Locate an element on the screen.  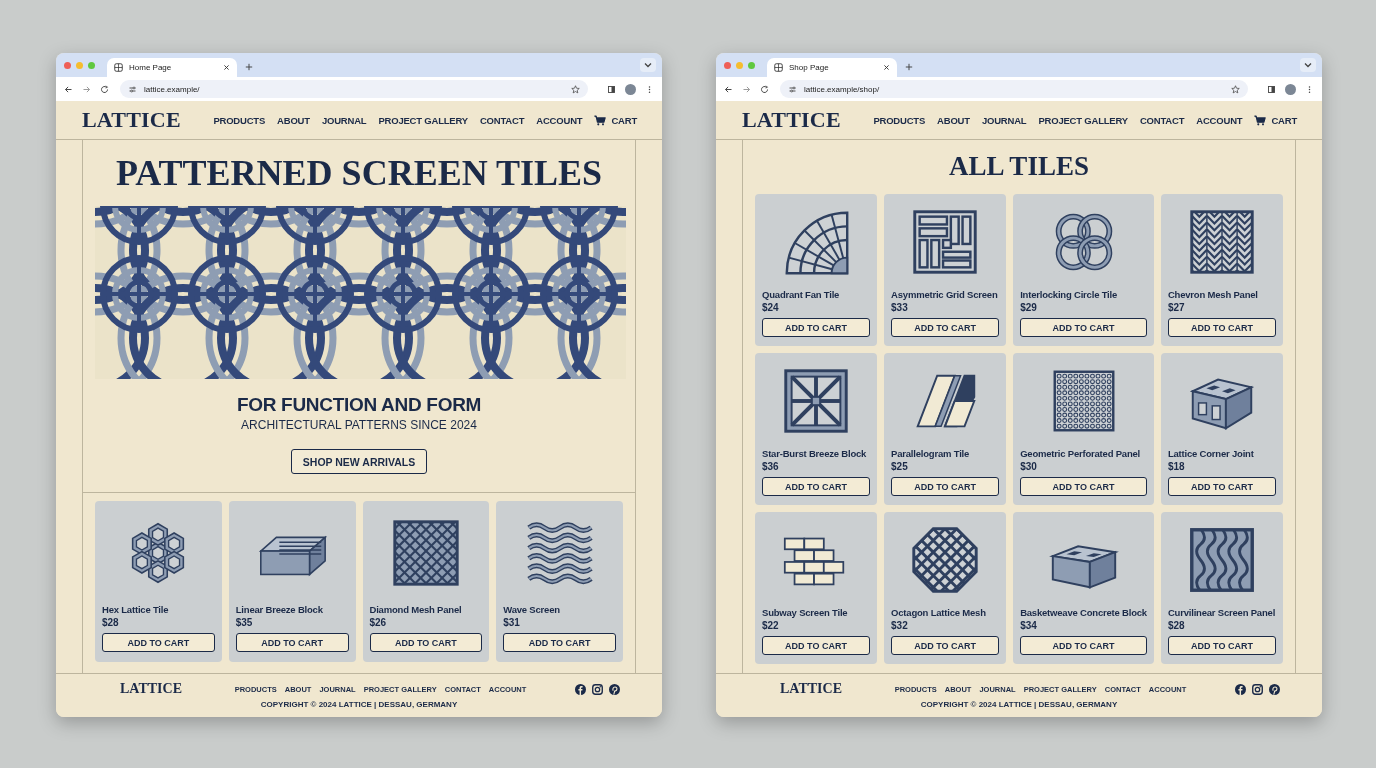
product-price: $36 is located at coordinates (771, 466).